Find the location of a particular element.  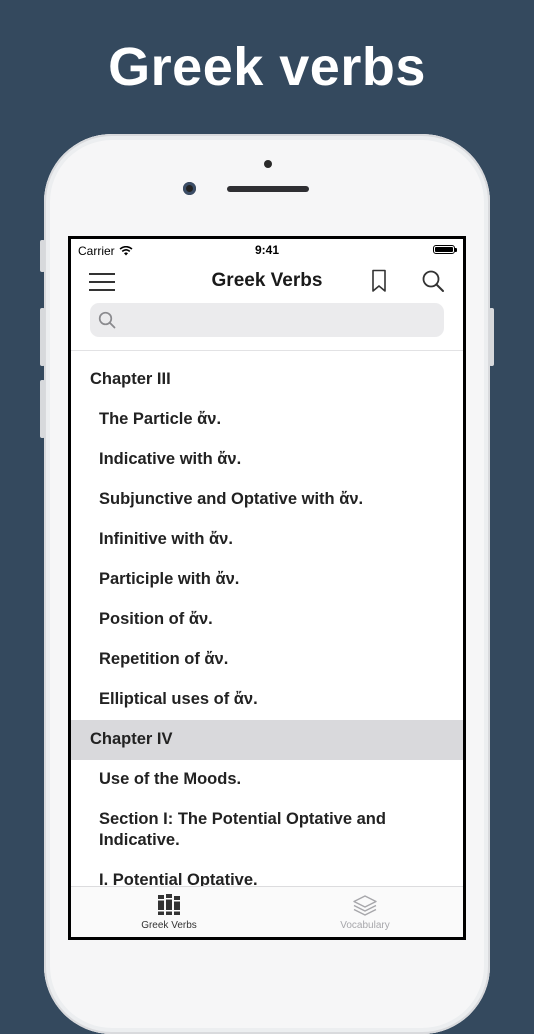

divider is located at coordinates (267, 350).